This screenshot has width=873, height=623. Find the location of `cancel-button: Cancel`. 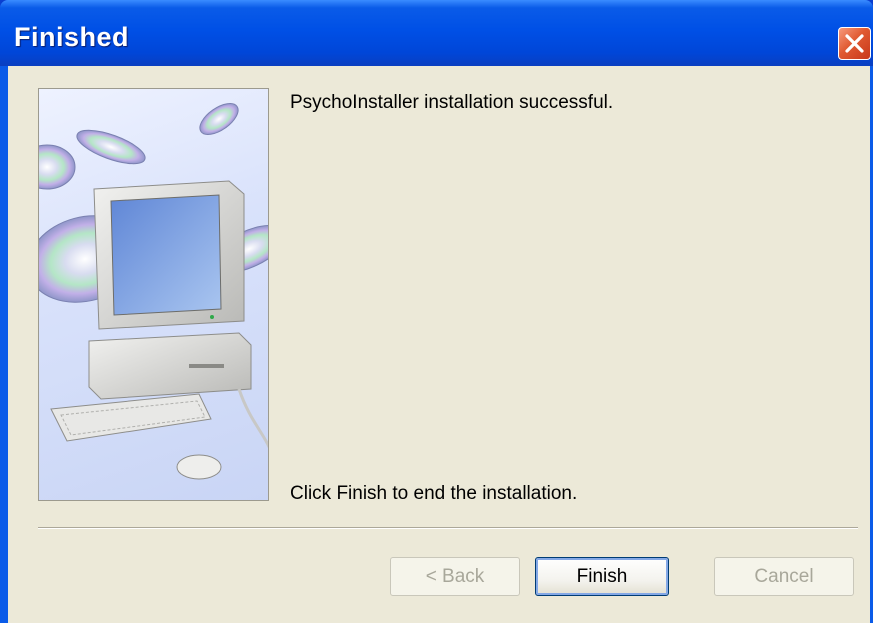

cancel-button: Cancel is located at coordinates (784, 576).